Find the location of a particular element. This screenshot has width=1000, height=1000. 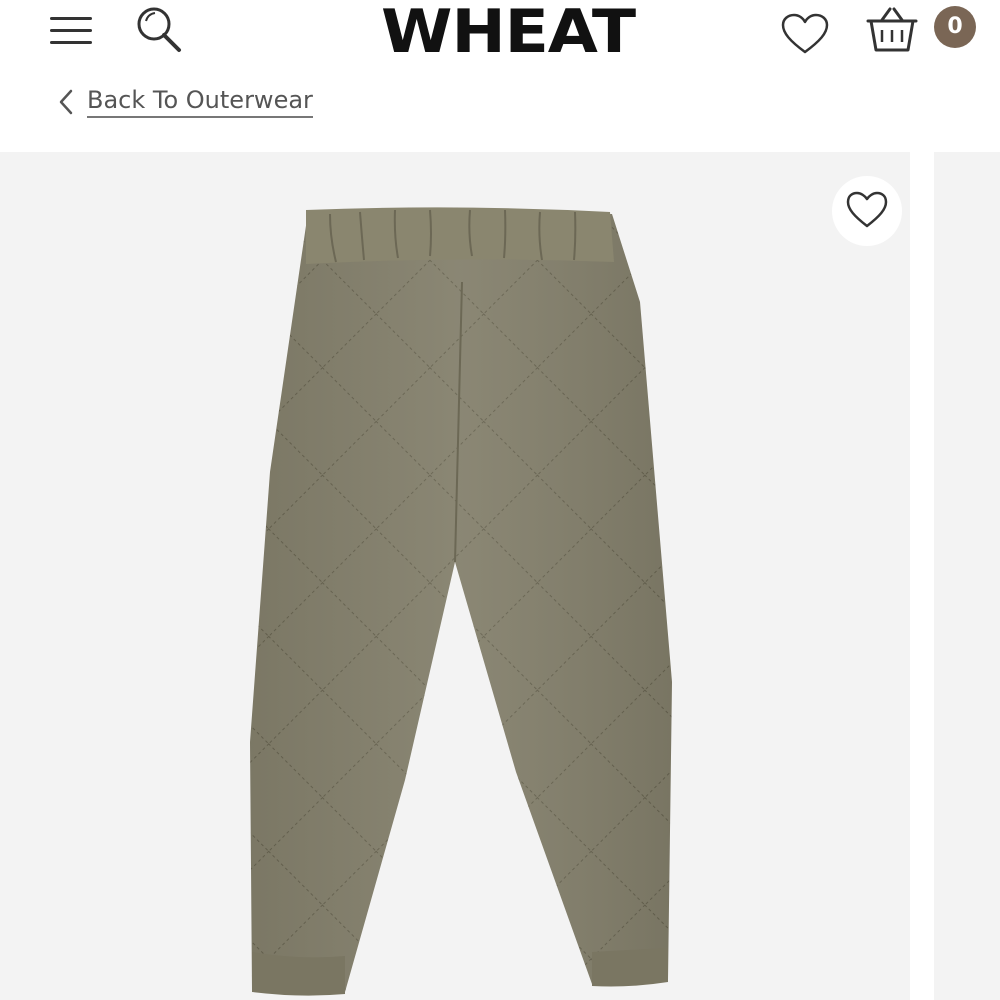

basket-icon is located at coordinates (892, 31).